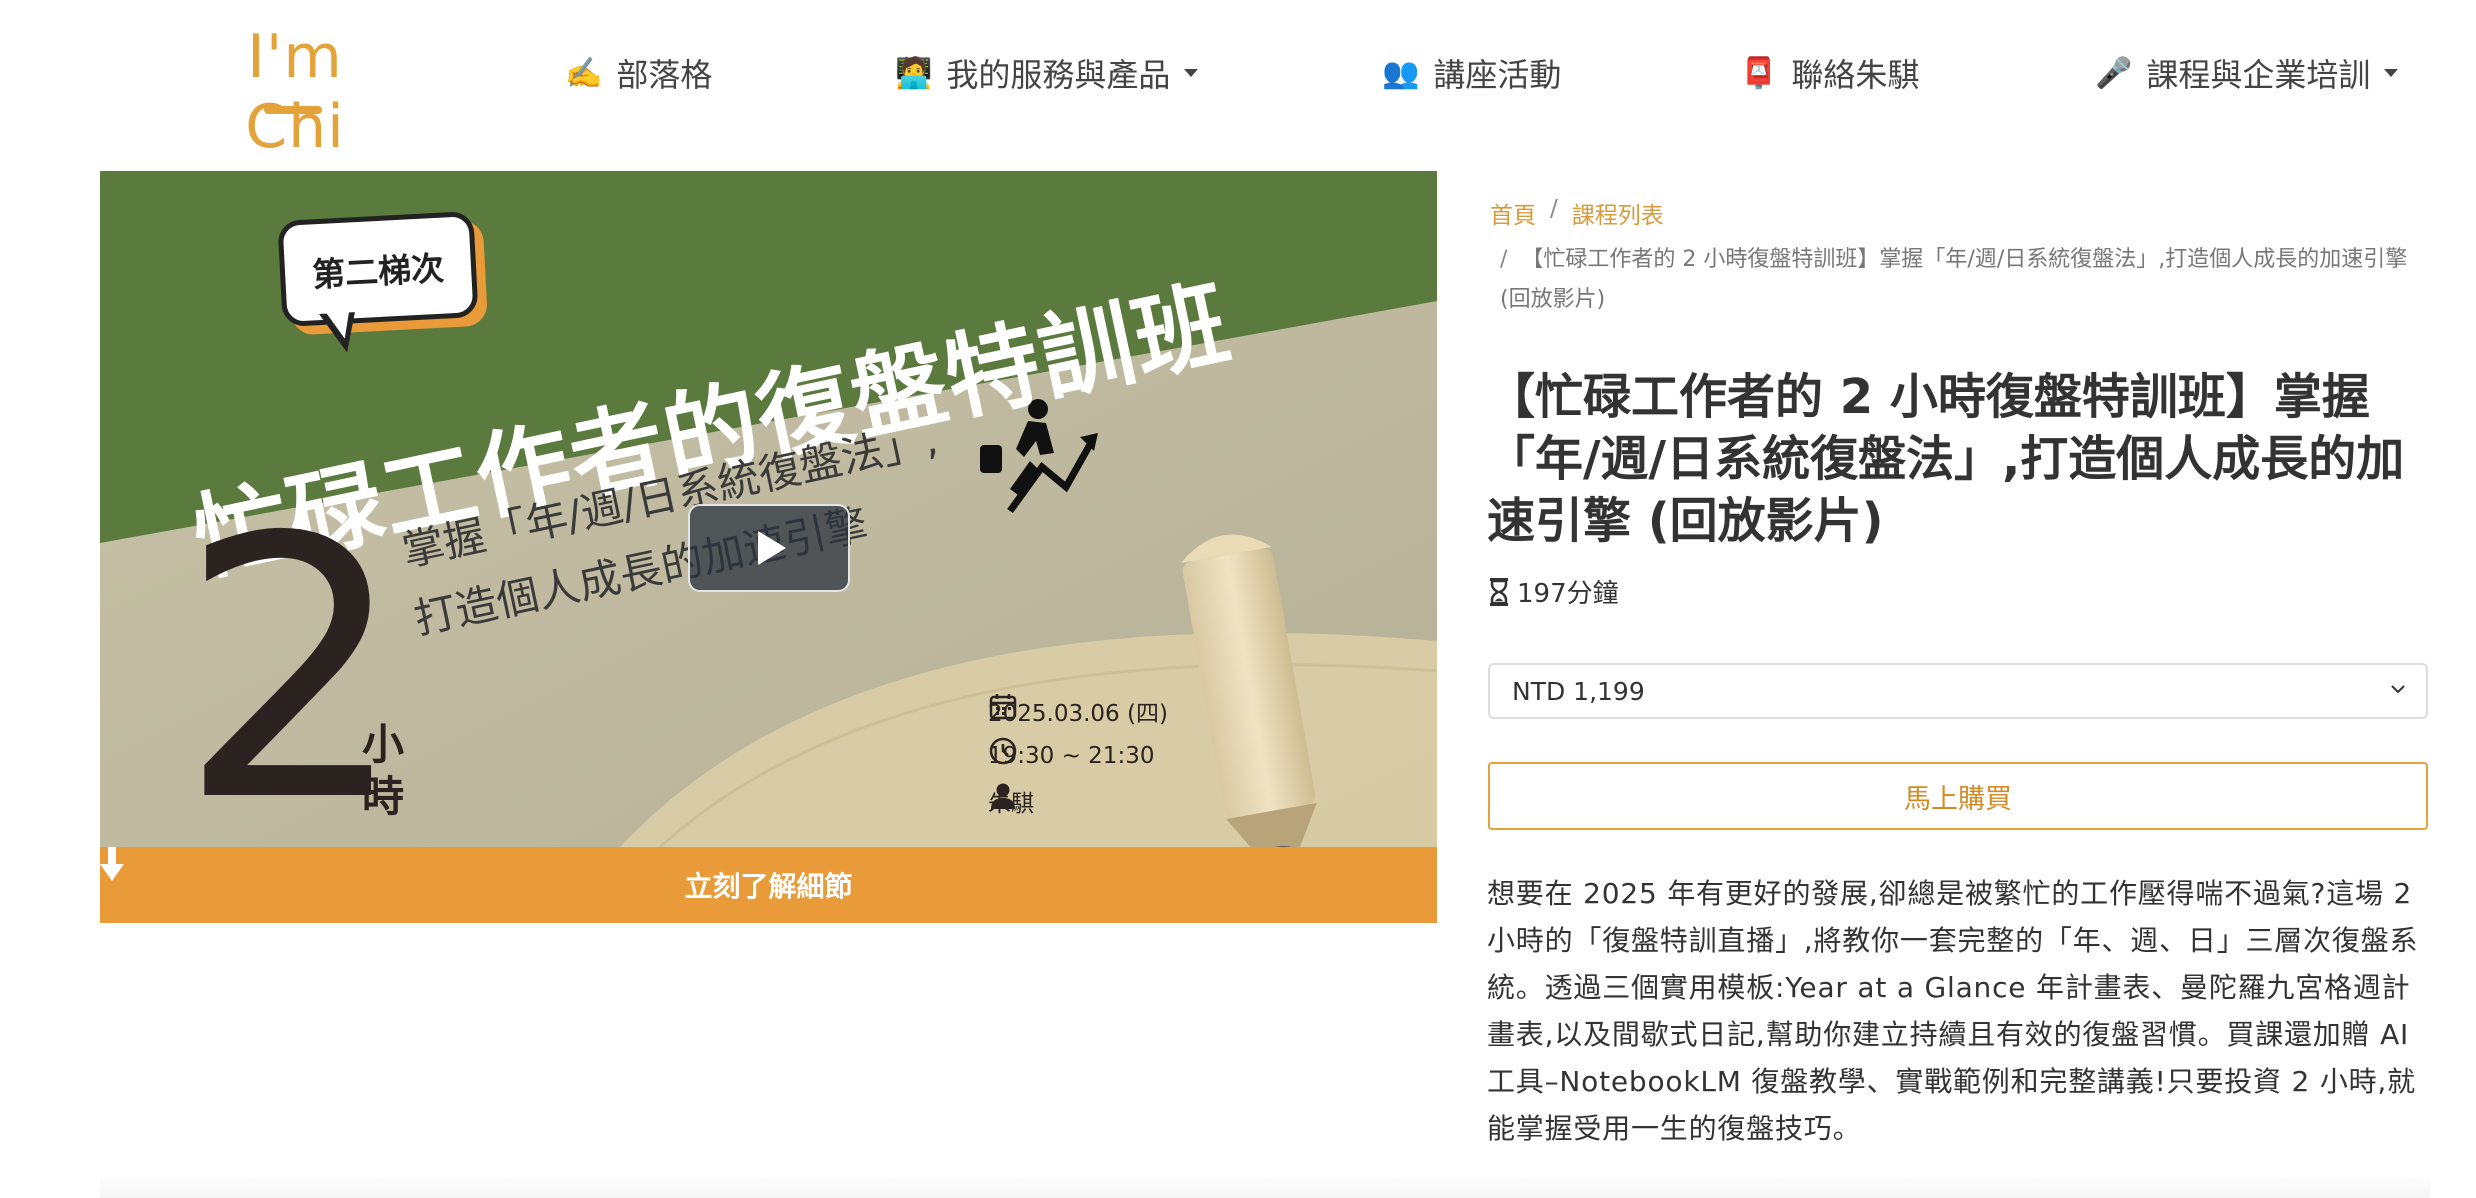 The width and height of the screenshot is (2476, 1198). What do you see at coordinates (1855, 75) in the screenshot?
I see `nav-contact-label: 聯絡朱騏` at bounding box center [1855, 75].